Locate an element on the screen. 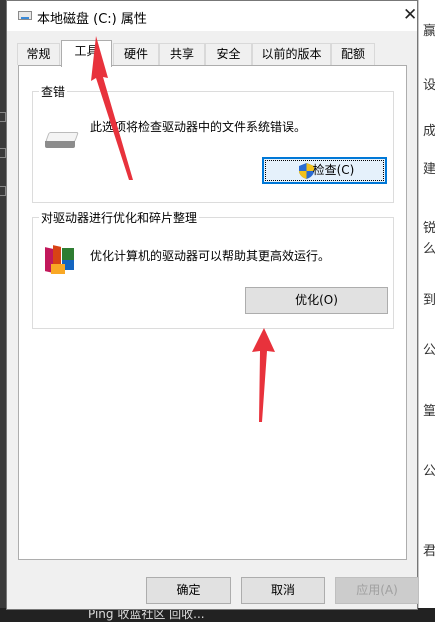 This screenshot has width=435, height=622. background-text: 成 is located at coordinates (429, 131).